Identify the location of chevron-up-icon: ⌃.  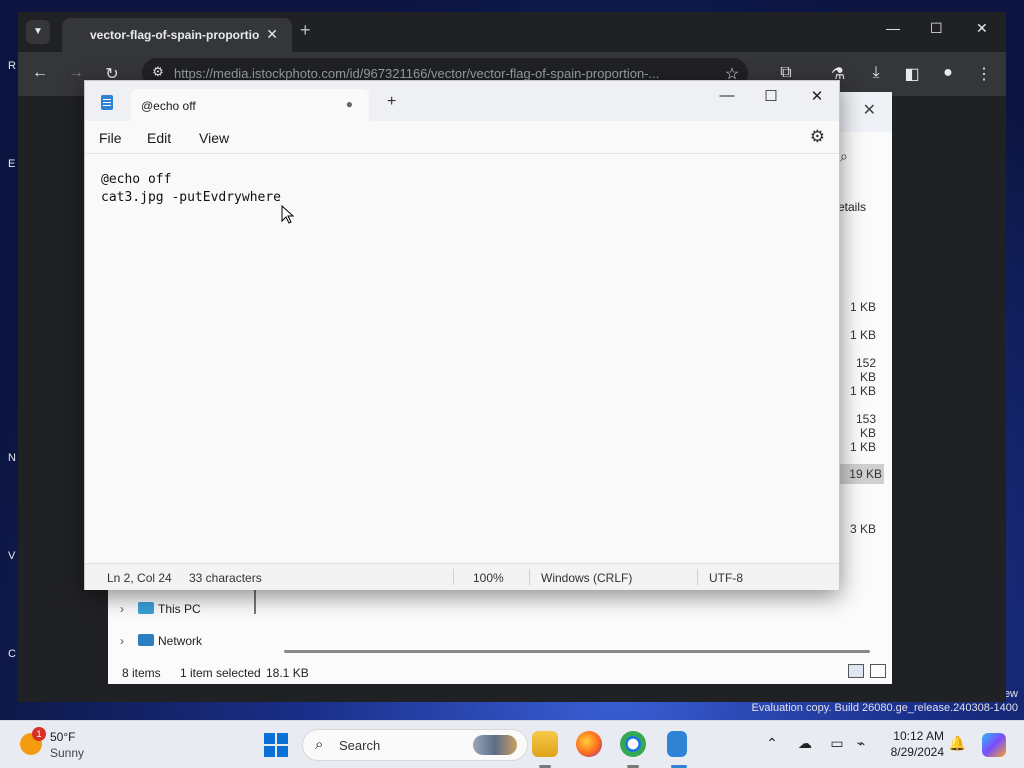
(772, 743).